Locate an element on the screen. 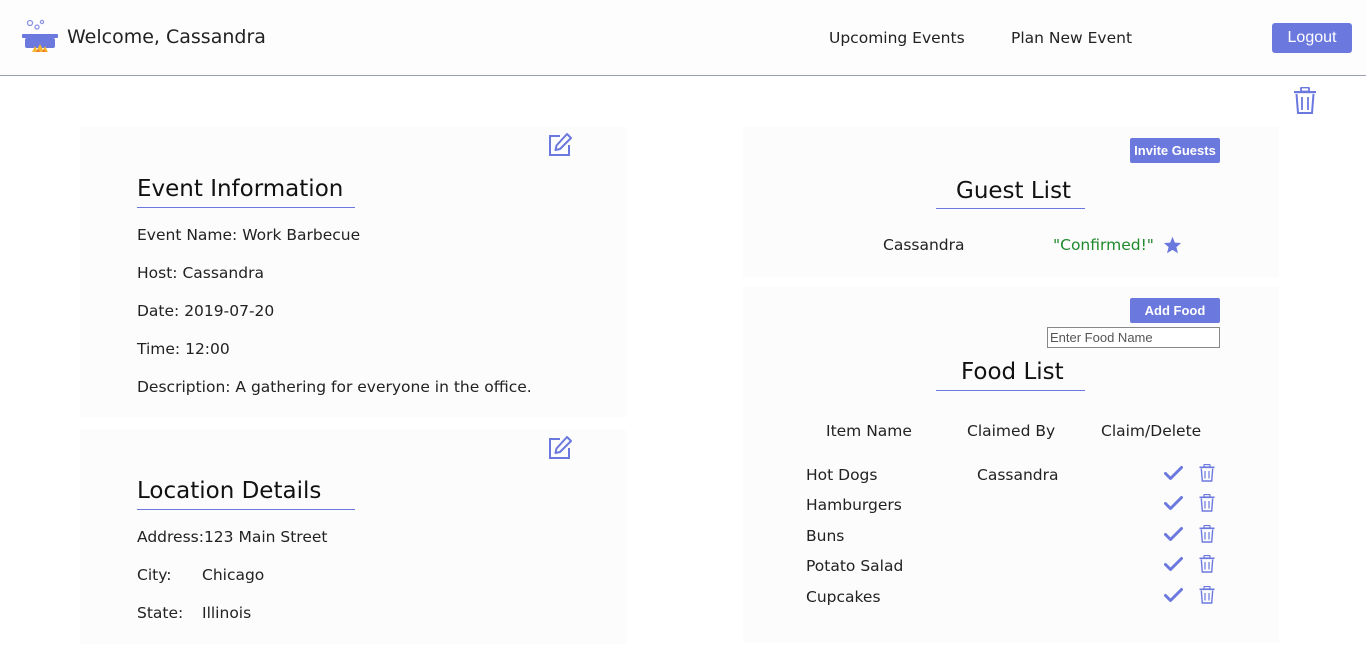 Image resolution: width=1366 pixels, height=663 pixels. location-details-title: Location Details is located at coordinates (229, 491).